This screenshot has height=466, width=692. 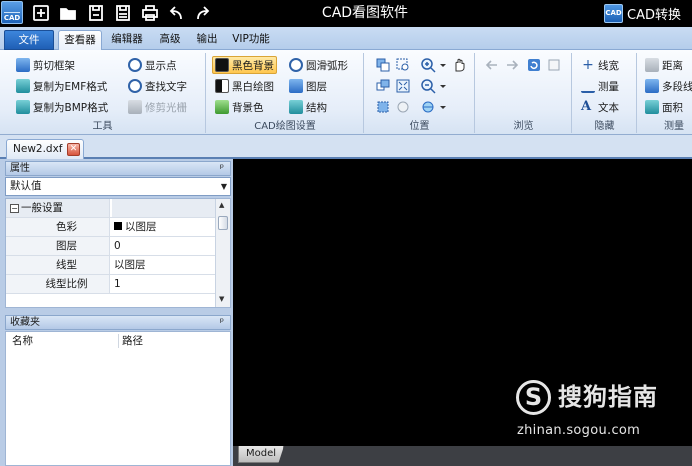 What do you see at coordinates (12, 12) in the screenshot?
I see `app-logo-icon: CAD` at bounding box center [12, 12].